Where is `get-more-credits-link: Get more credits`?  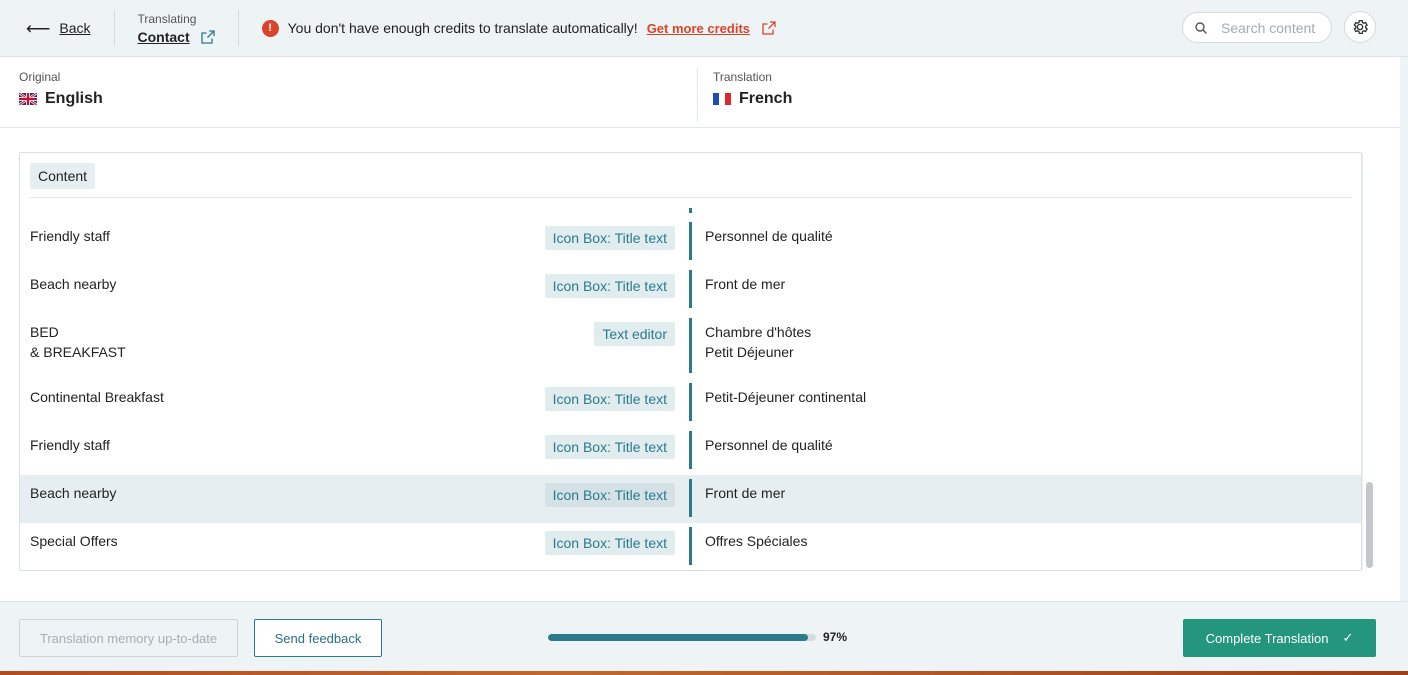
get-more-credits-link: Get more credits is located at coordinates (698, 28).